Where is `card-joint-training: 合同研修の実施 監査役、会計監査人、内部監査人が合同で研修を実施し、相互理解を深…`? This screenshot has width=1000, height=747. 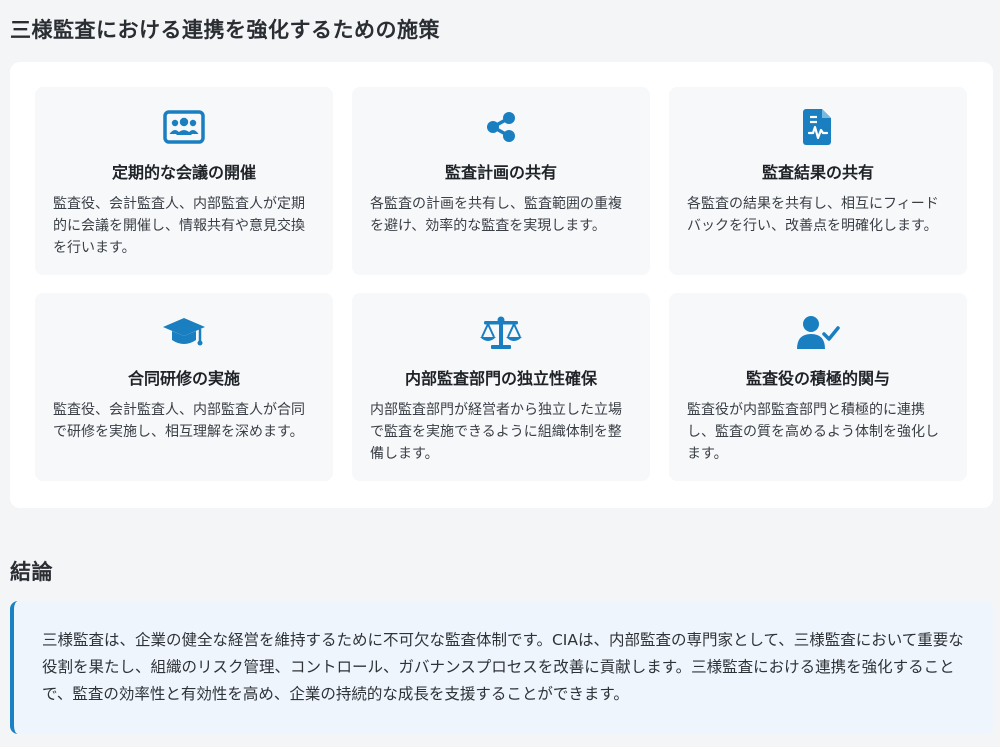
card-joint-training: 合同研修の実施 監査役、会計監査人、内部監査人が合同で研修を実施し、相互理解を深… is located at coordinates (184, 387).